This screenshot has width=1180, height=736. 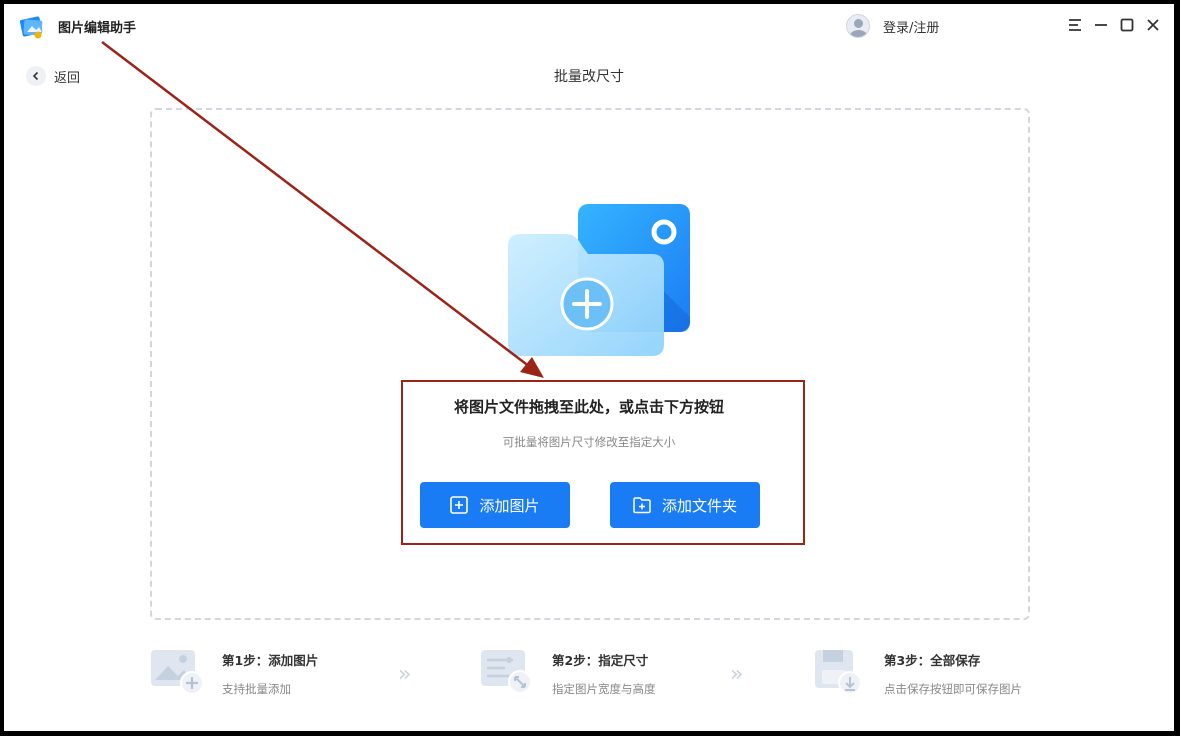 What do you see at coordinates (459, 505) in the screenshot?
I see `plus-square-icon` at bounding box center [459, 505].